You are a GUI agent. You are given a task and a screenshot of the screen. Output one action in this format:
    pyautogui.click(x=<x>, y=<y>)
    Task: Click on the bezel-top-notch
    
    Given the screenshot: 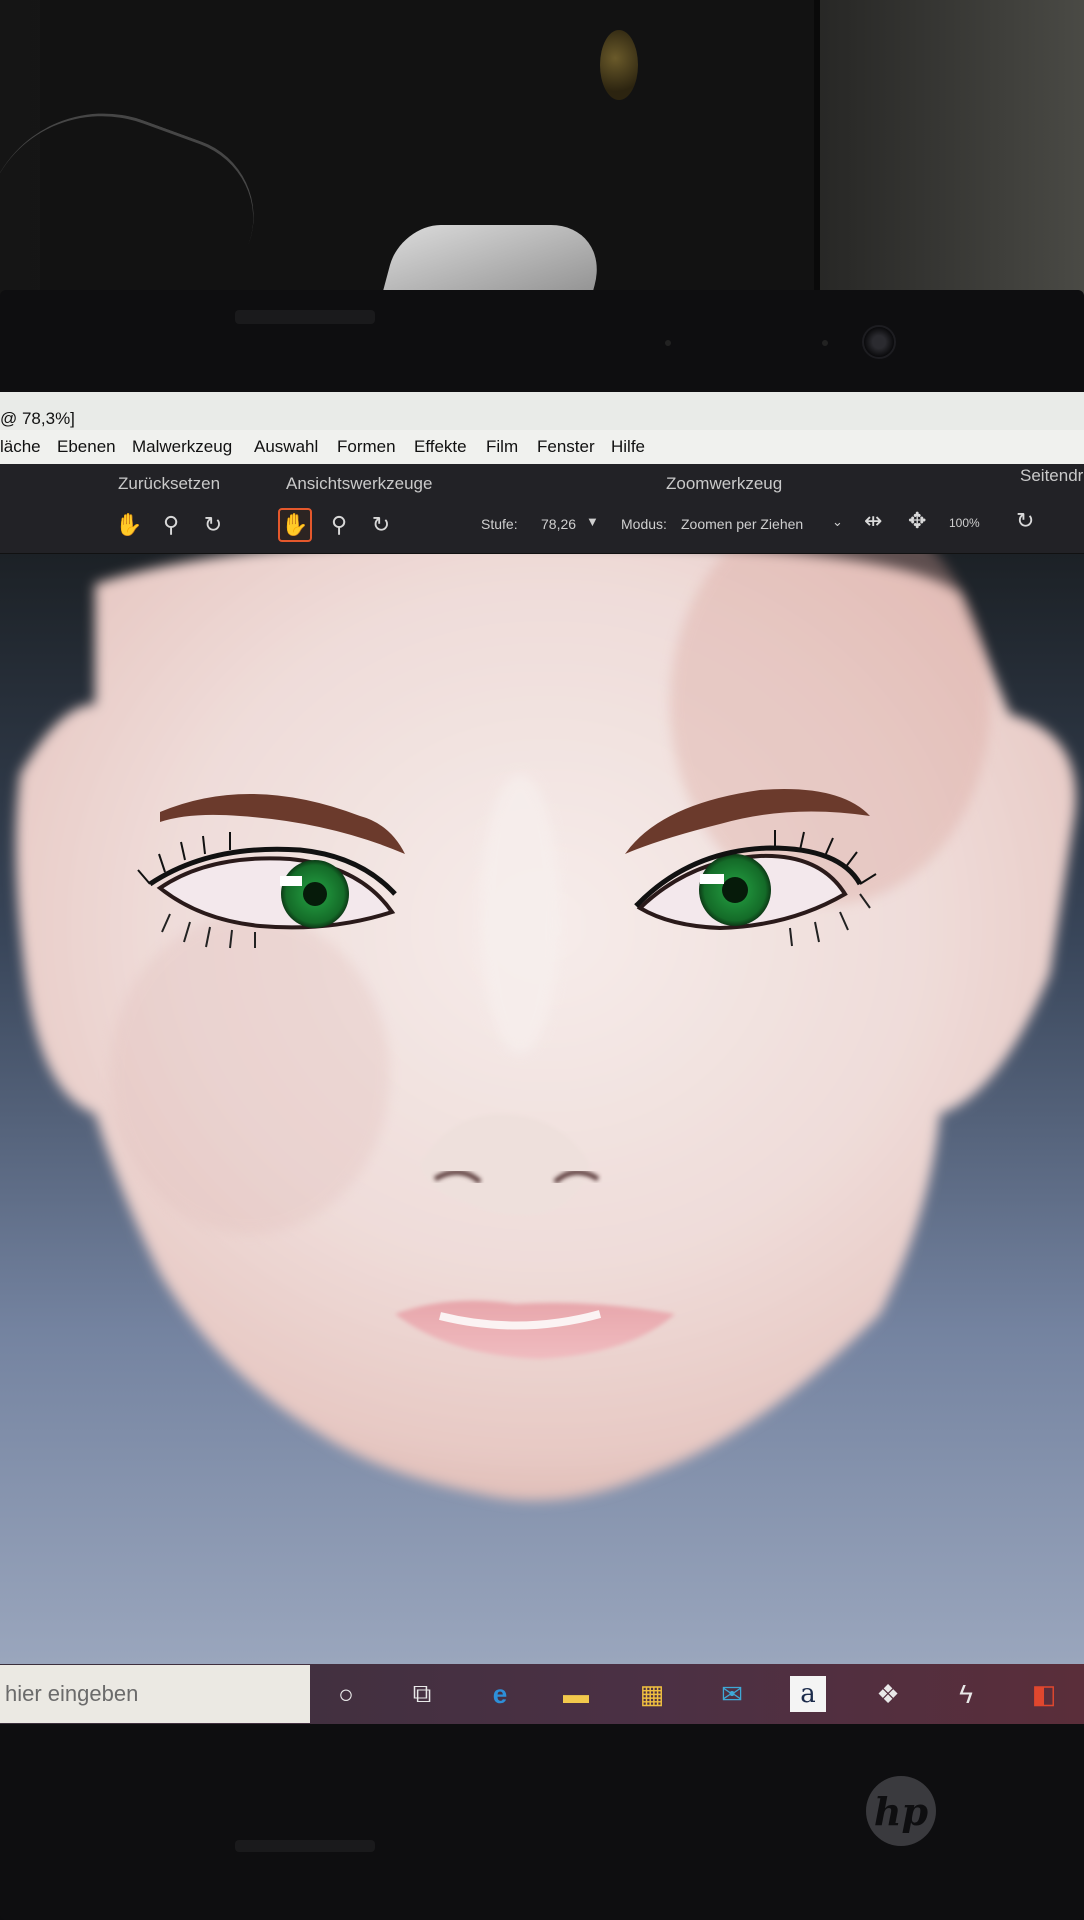 What is the action you would take?
    pyautogui.click(x=305, y=317)
    